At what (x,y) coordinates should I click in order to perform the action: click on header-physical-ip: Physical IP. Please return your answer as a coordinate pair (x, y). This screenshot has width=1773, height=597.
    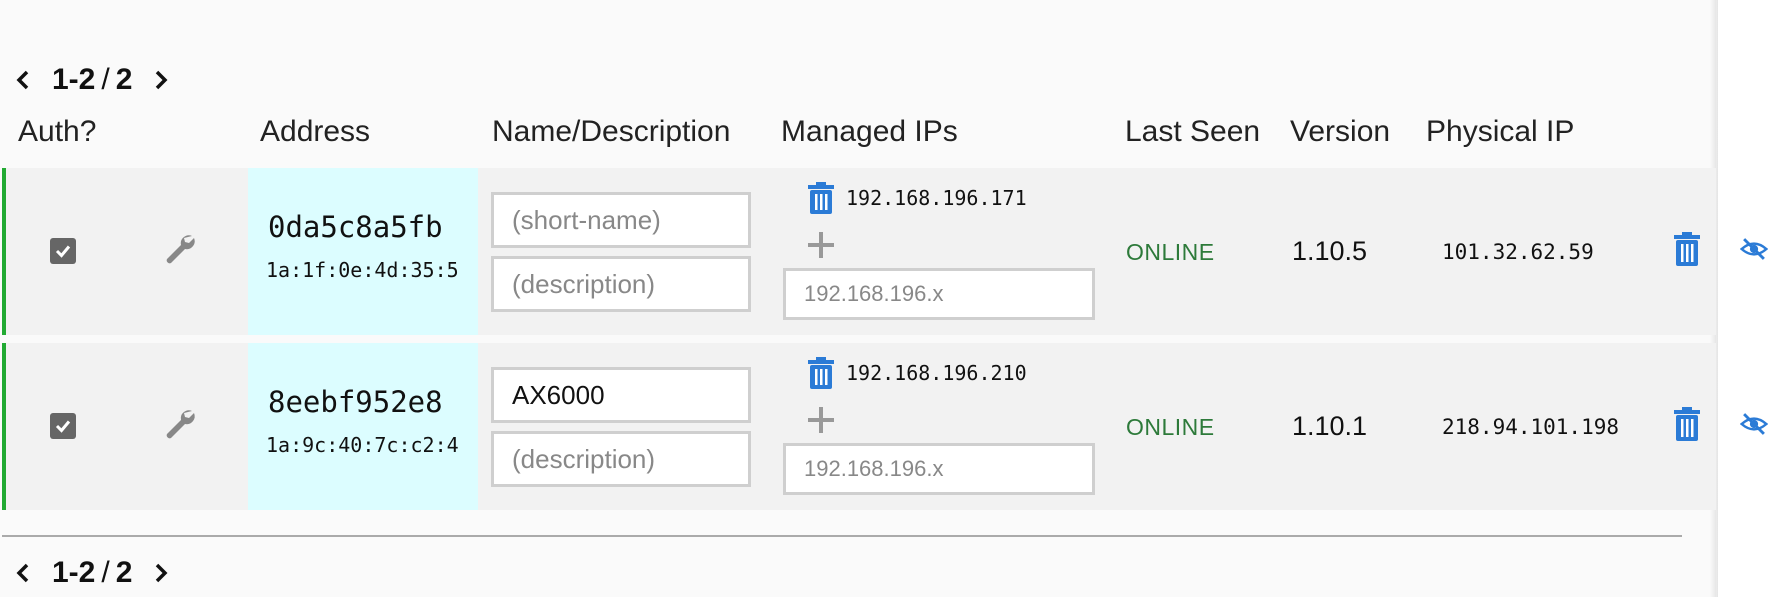
    Looking at the image, I should click on (1500, 131).